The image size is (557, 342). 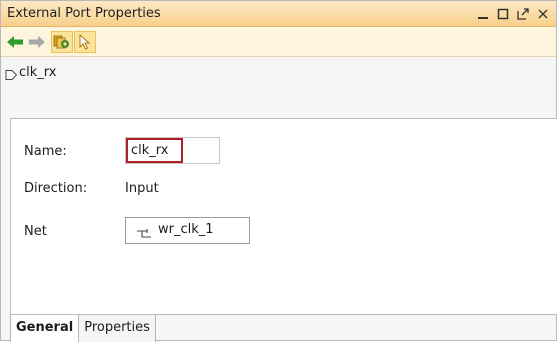 I want to click on minimize-icon, so click(x=483, y=14).